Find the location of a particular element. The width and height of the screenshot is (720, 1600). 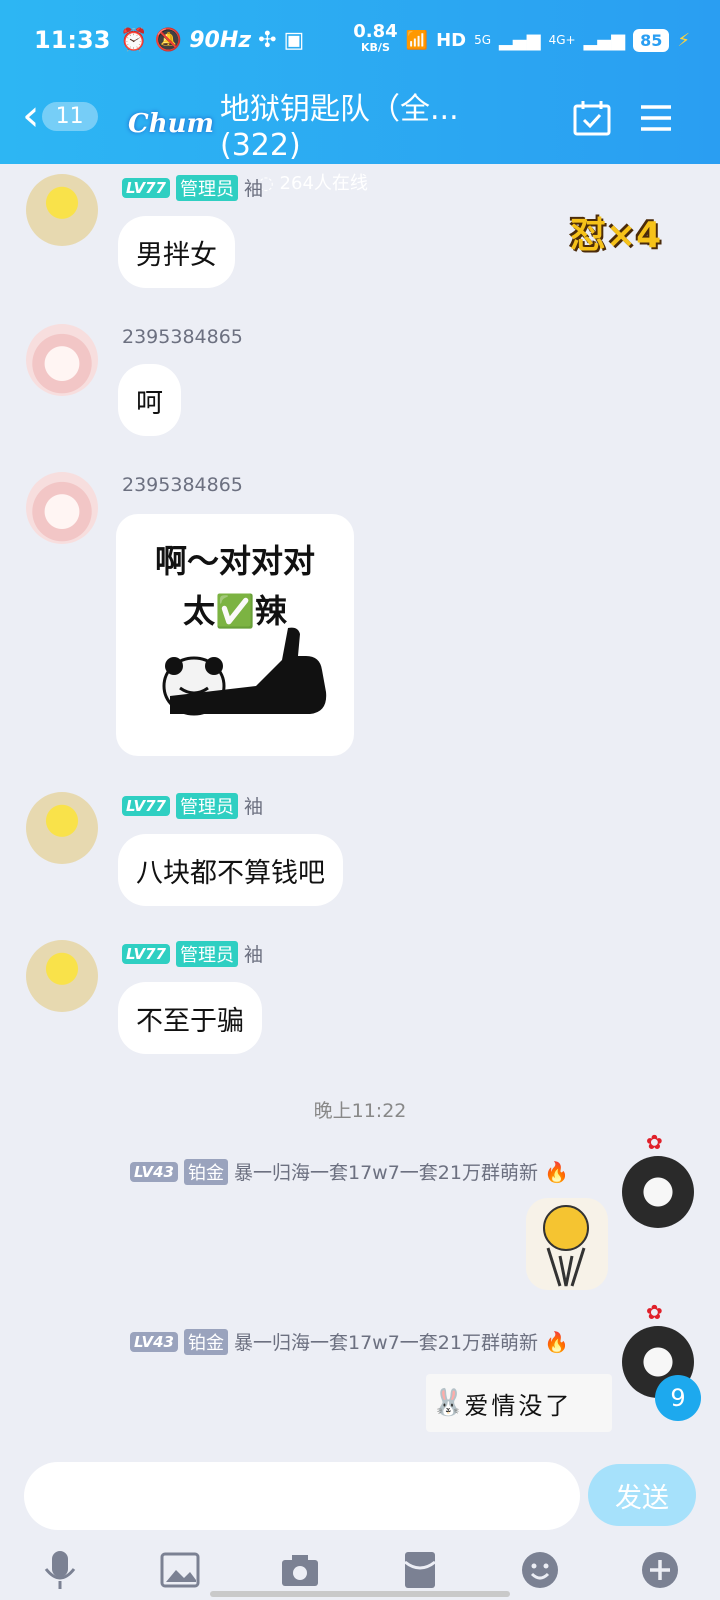

alarm-icon: ⏰ is located at coordinates (134, 40).